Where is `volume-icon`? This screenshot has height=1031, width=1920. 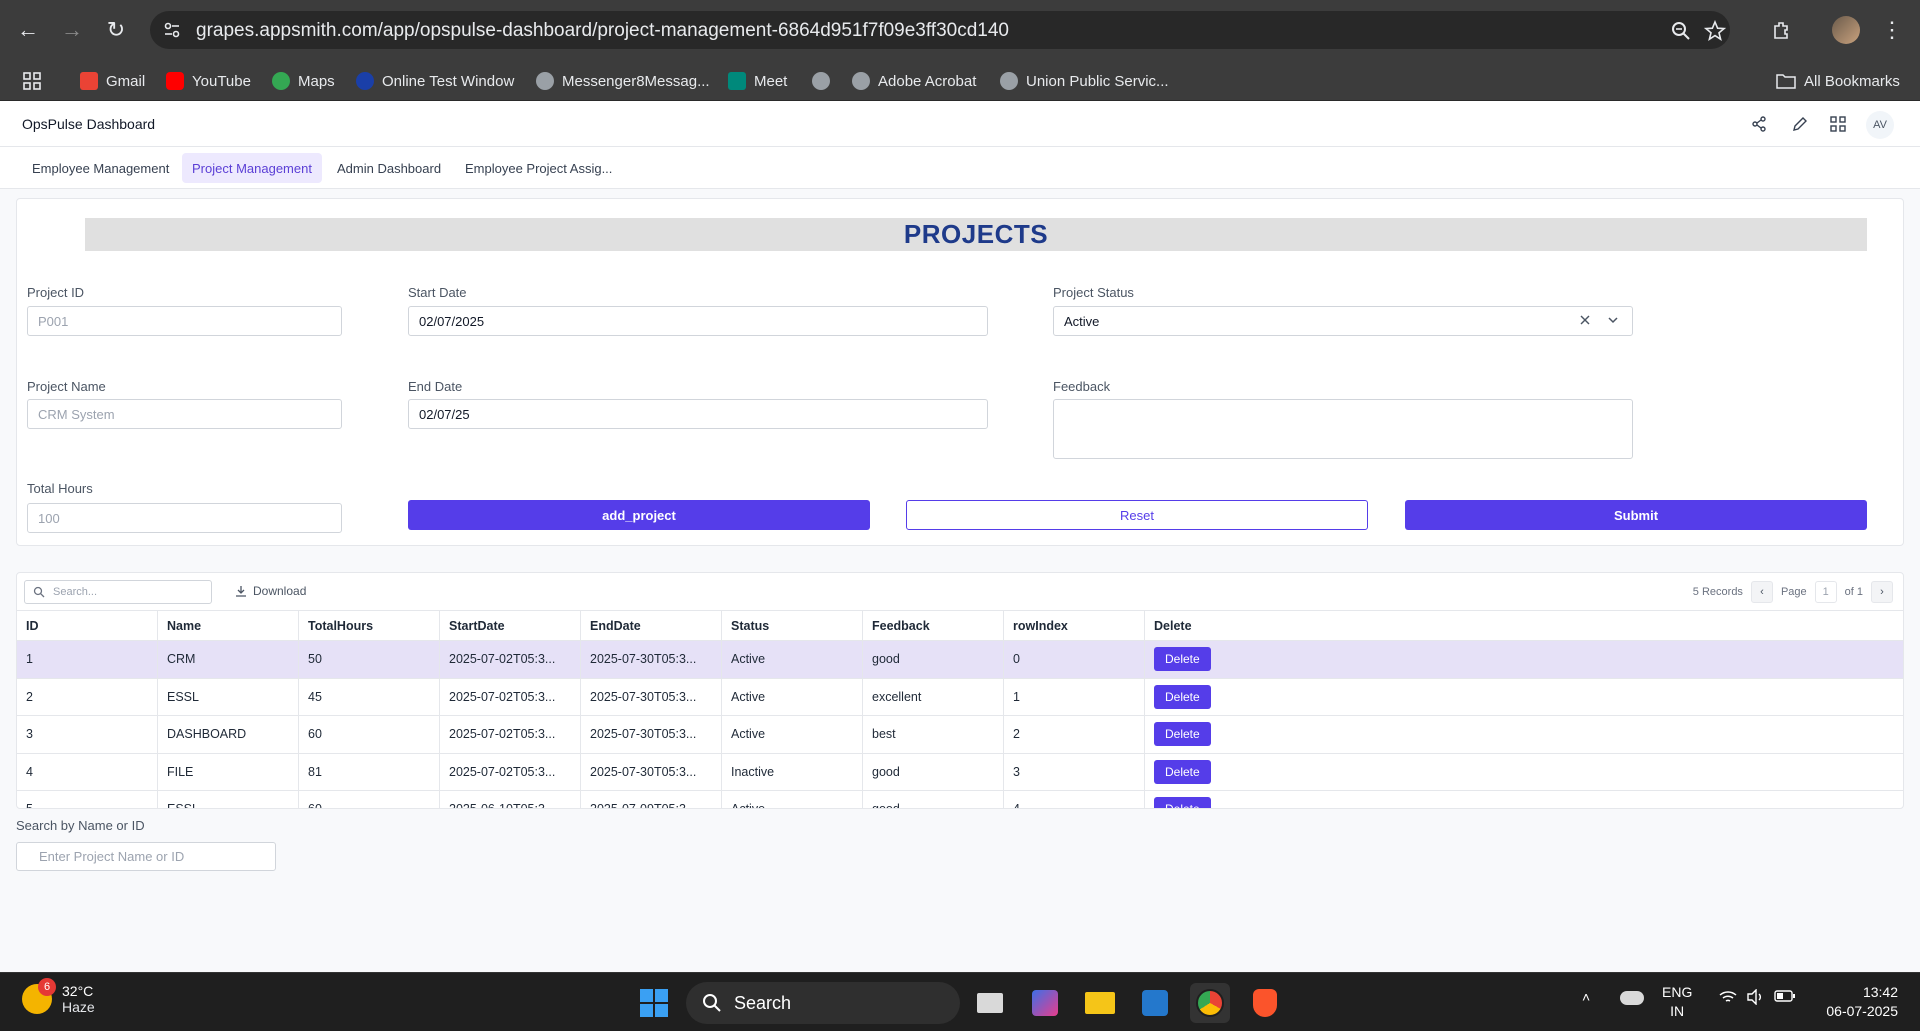
volume-icon is located at coordinates (1756, 998).